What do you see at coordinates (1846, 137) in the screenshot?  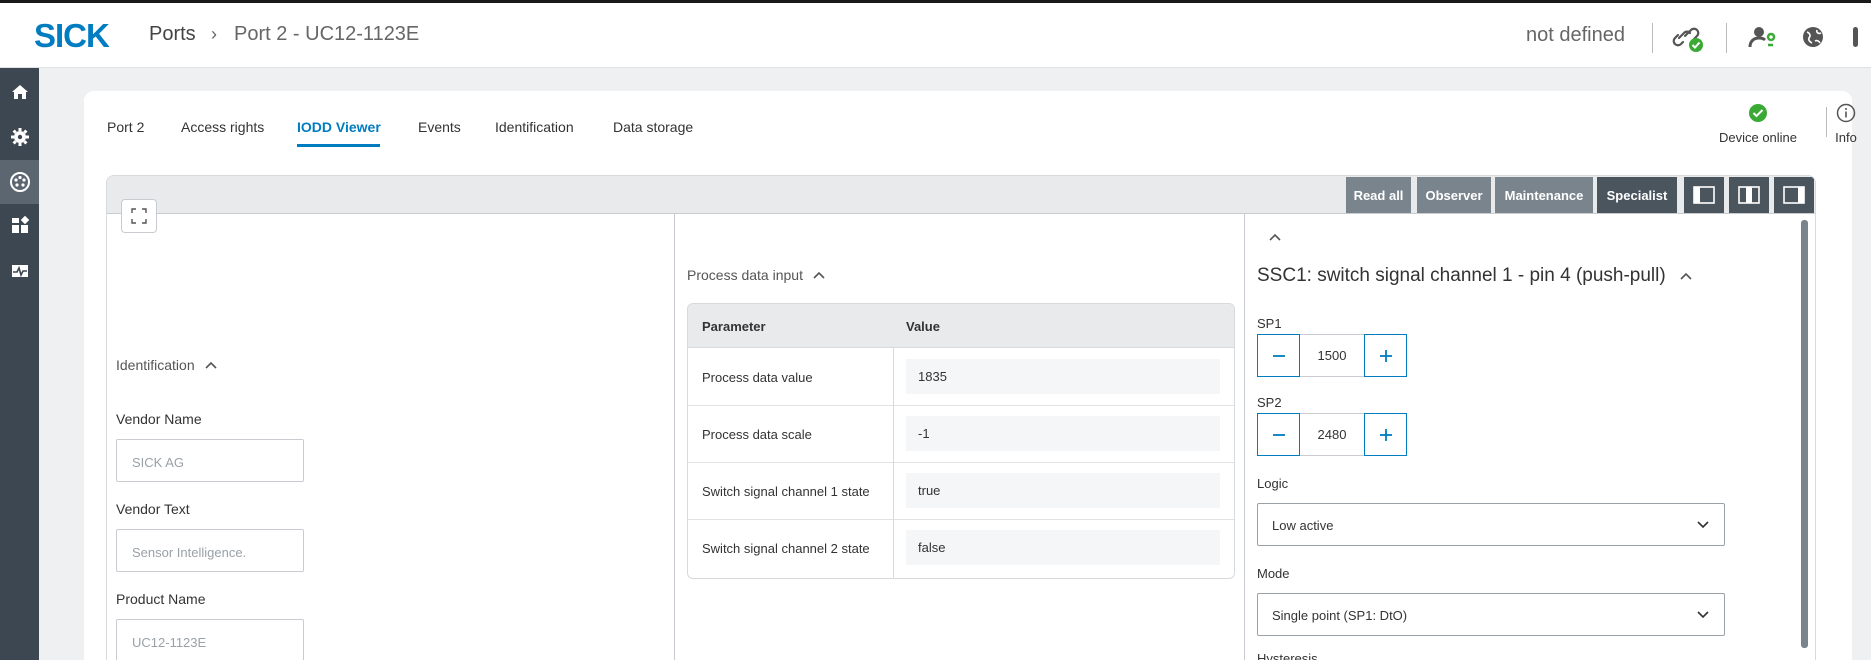 I see `info-label: Info` at bounding box center [1846, 137].